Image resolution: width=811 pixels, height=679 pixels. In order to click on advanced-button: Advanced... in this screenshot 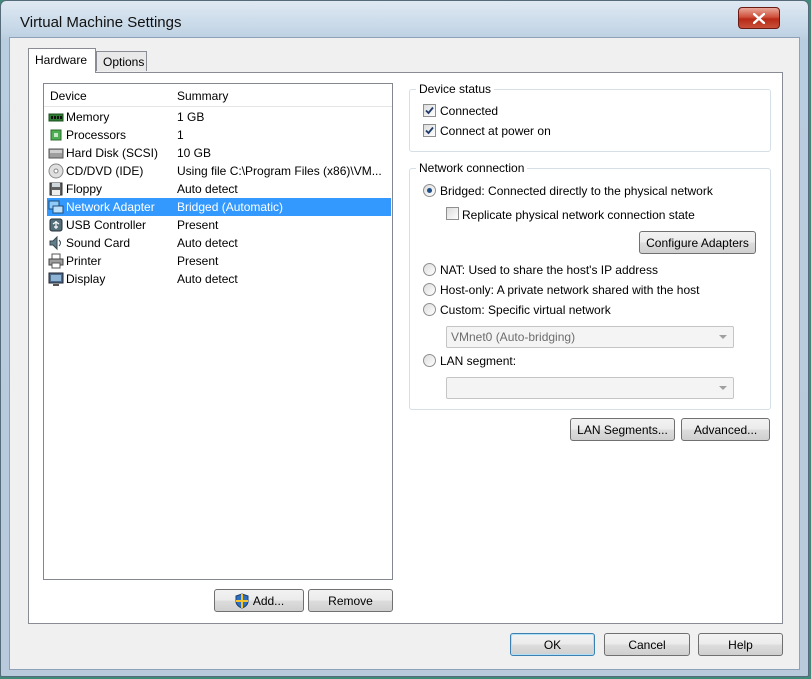, I will do `click(725, 429)`.